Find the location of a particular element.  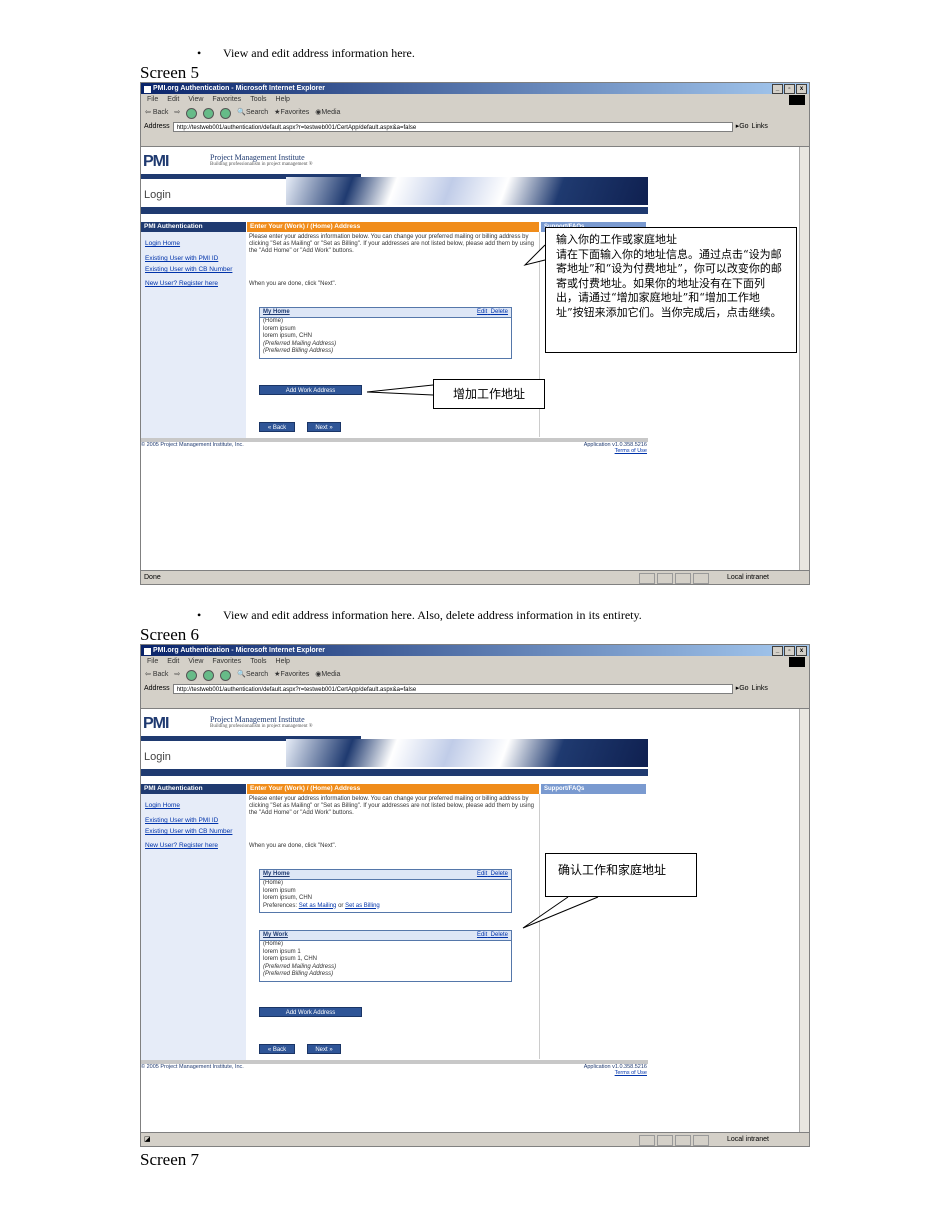

when-done-text: When you are done, click "Next". is located at coordinates (293, 284).